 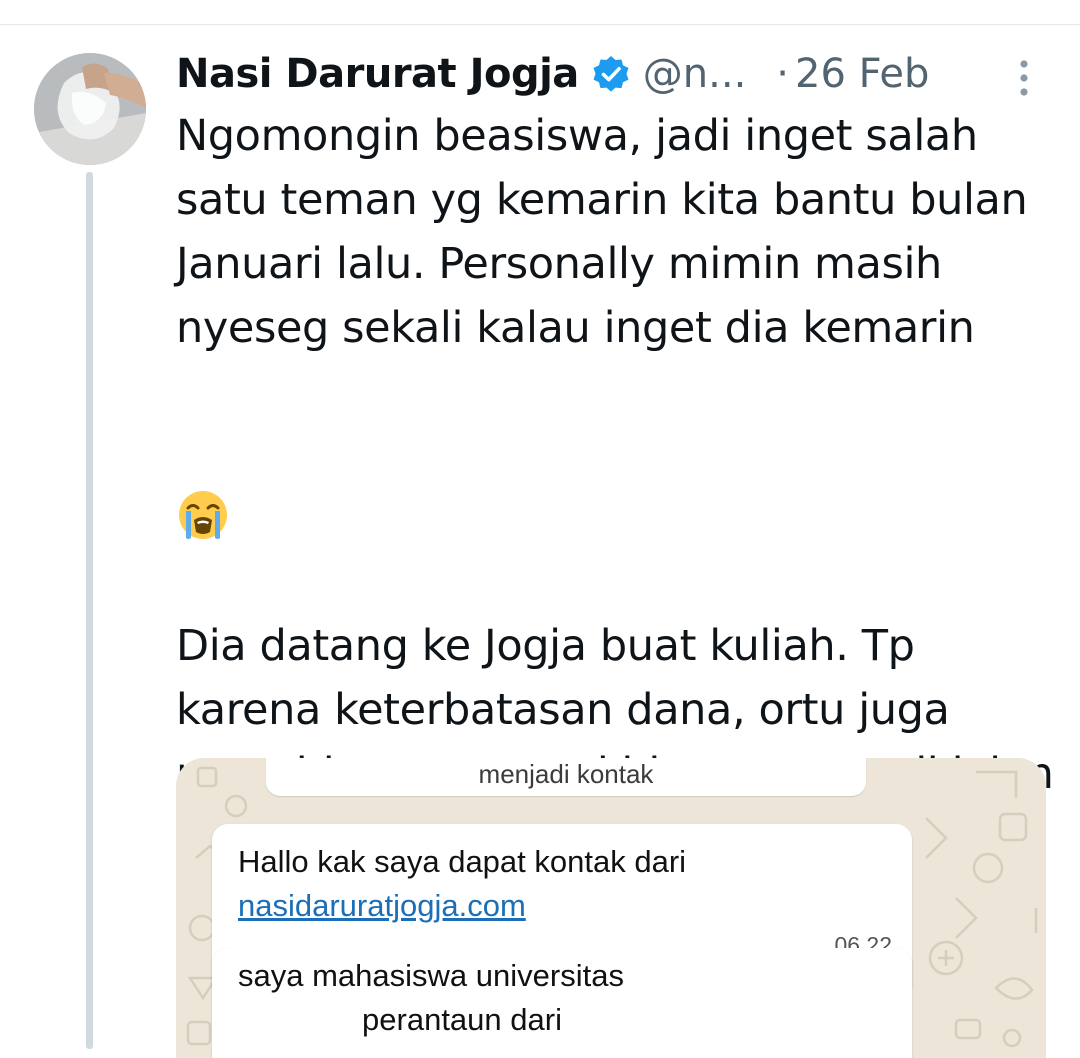 What do you see at coordinates (382, 905) in the screenshot?
I see `chat-message-link: nasidaruratjogja.com` at bounding box center [382, 905].